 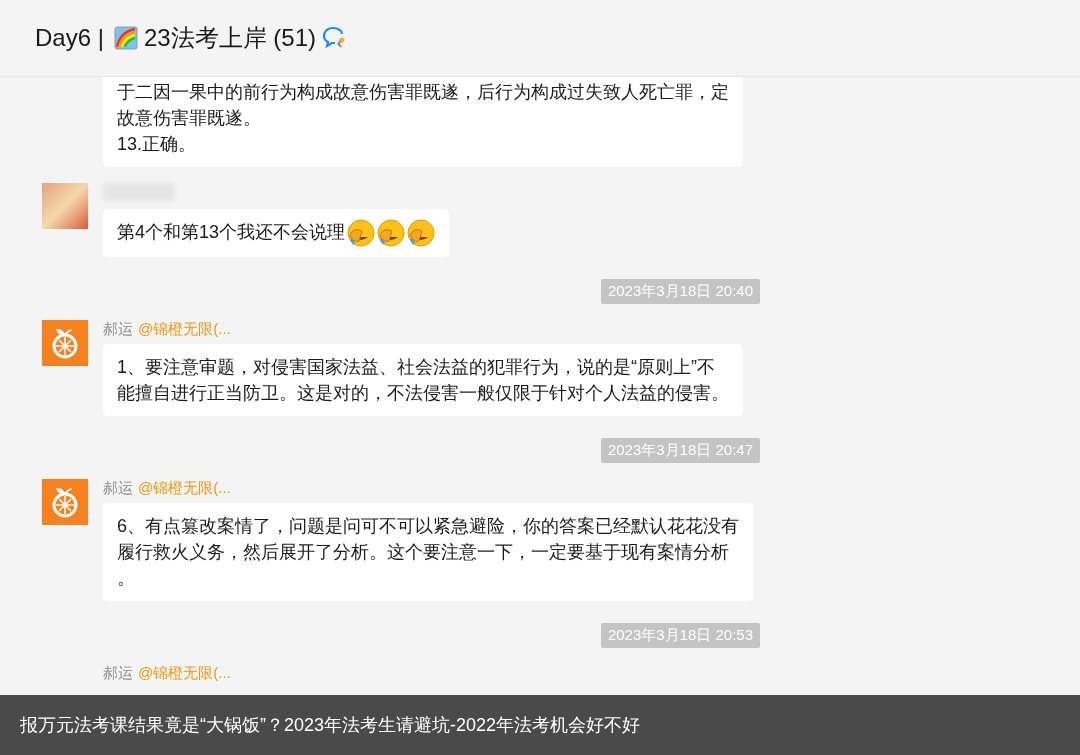 I want to click on timestamp: 2023年3月18日 20:47, so click(x=680, y=451).